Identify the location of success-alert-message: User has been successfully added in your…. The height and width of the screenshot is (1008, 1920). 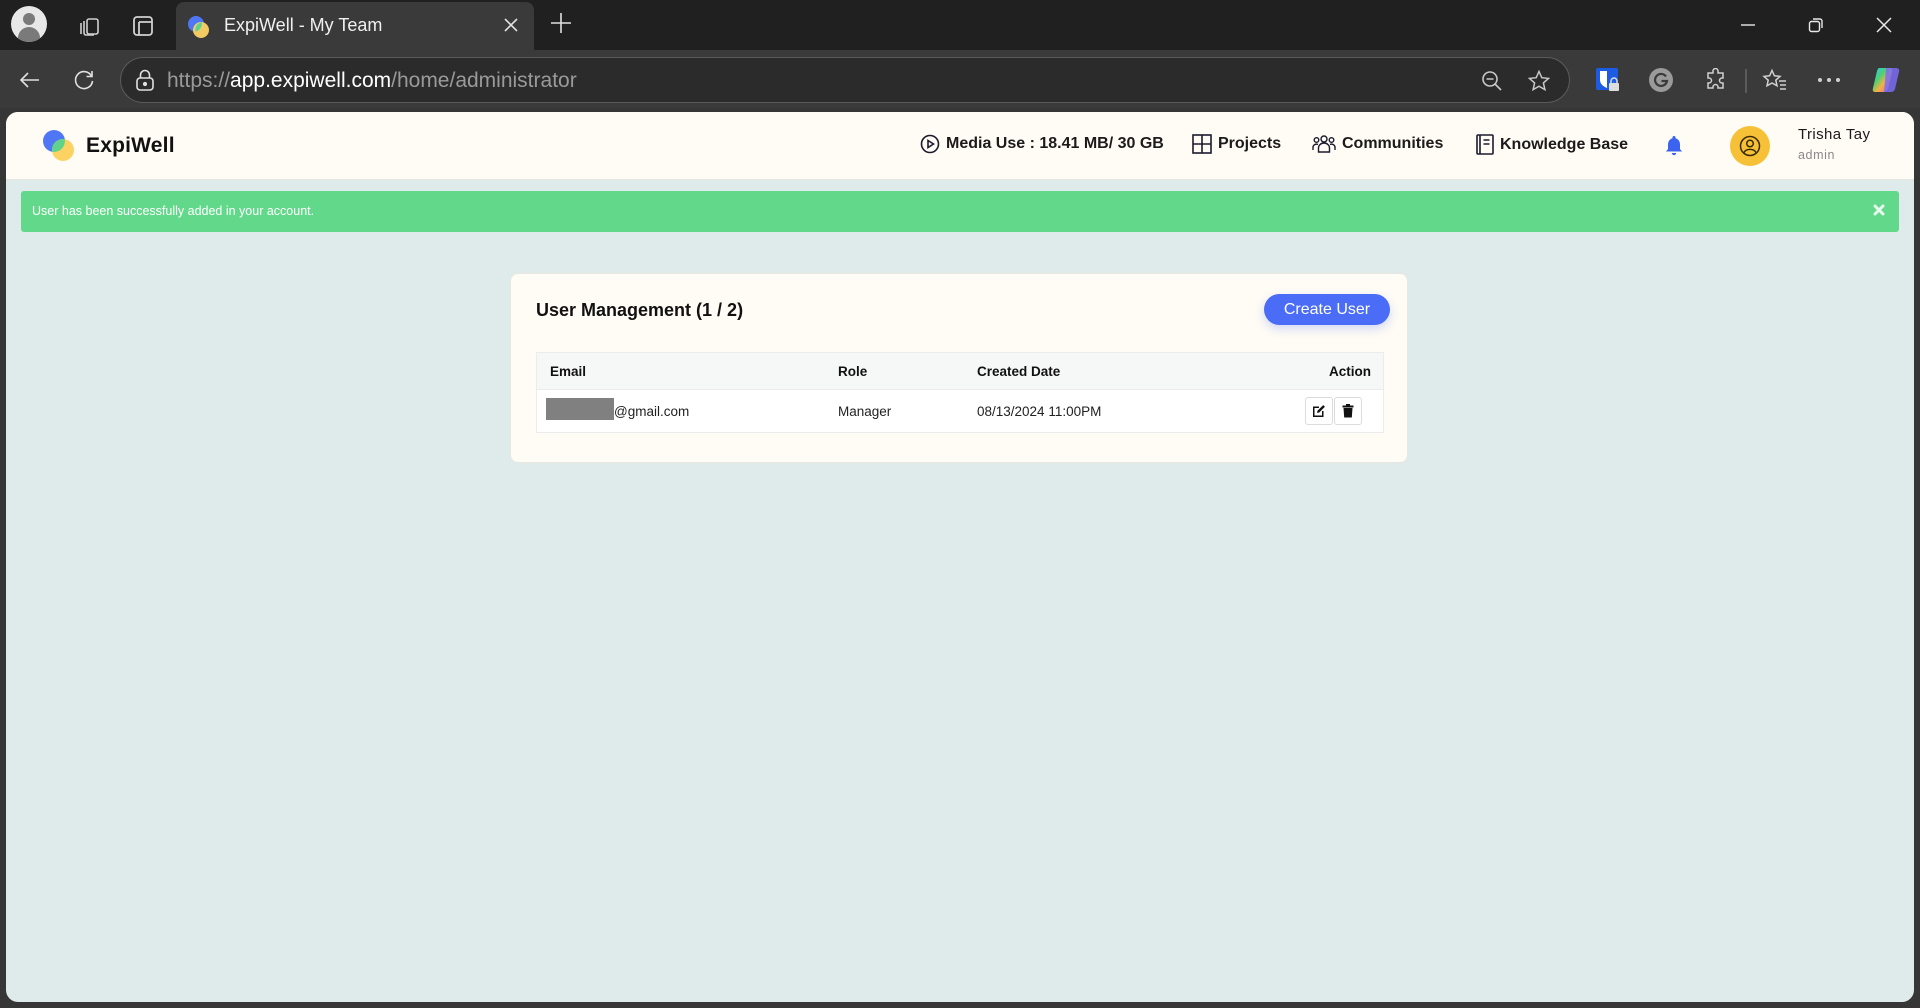
(173, 211).